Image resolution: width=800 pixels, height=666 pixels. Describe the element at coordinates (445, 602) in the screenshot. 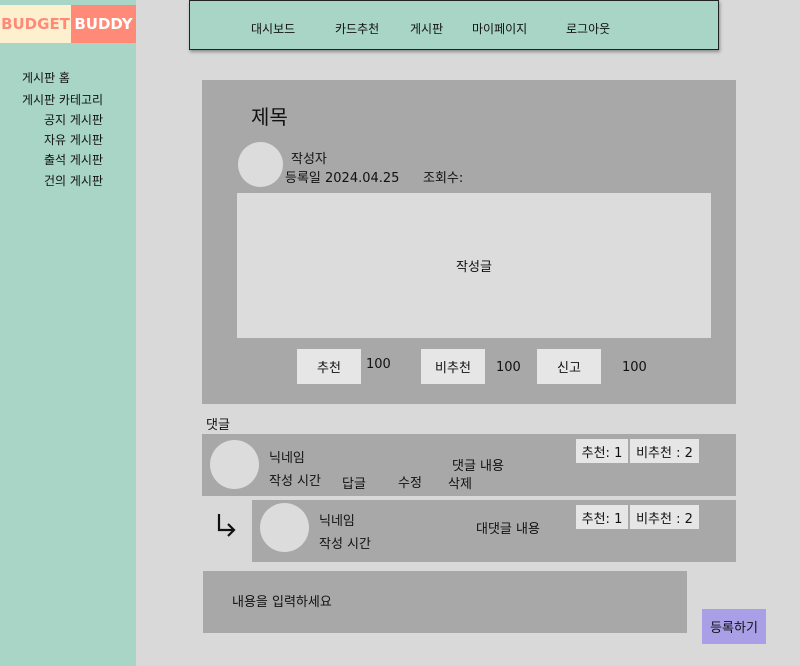

I see `comment-input` at that location.